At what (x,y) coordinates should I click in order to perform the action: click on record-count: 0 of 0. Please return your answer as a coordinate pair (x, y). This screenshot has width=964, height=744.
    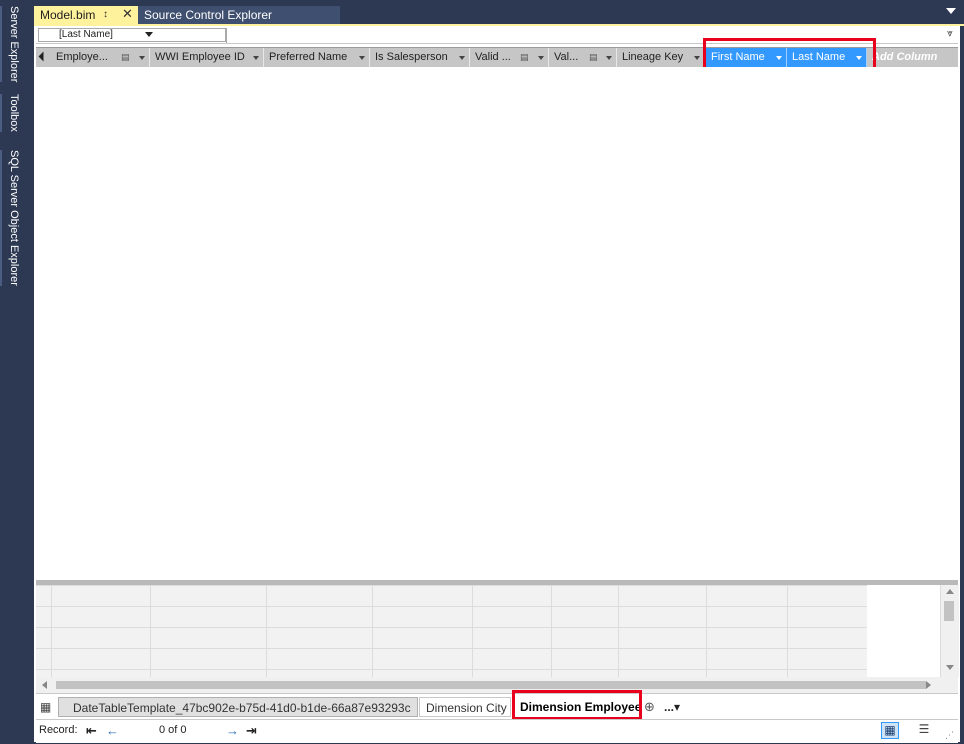
    Looking at the image, I should click on (173, 730).